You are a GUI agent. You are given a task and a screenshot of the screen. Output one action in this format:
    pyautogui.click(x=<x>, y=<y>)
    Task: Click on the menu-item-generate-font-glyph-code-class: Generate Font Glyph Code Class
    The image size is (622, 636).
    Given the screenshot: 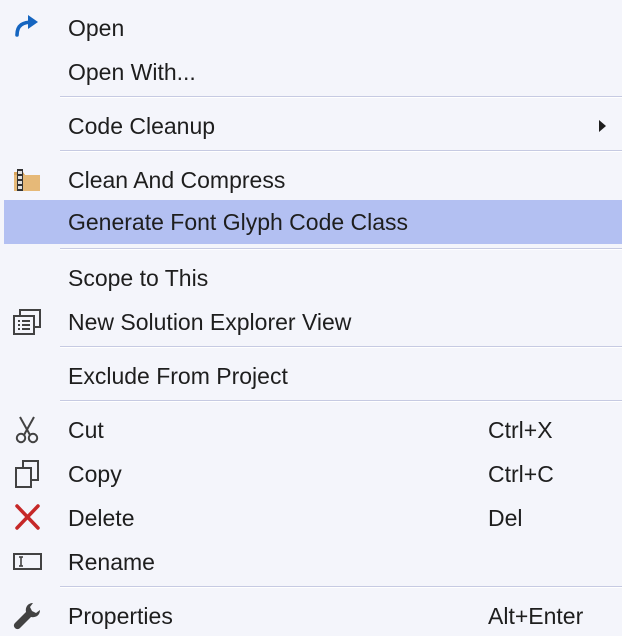 What is the action you would take?
    pyautogui.click(x=313, y=222)
    